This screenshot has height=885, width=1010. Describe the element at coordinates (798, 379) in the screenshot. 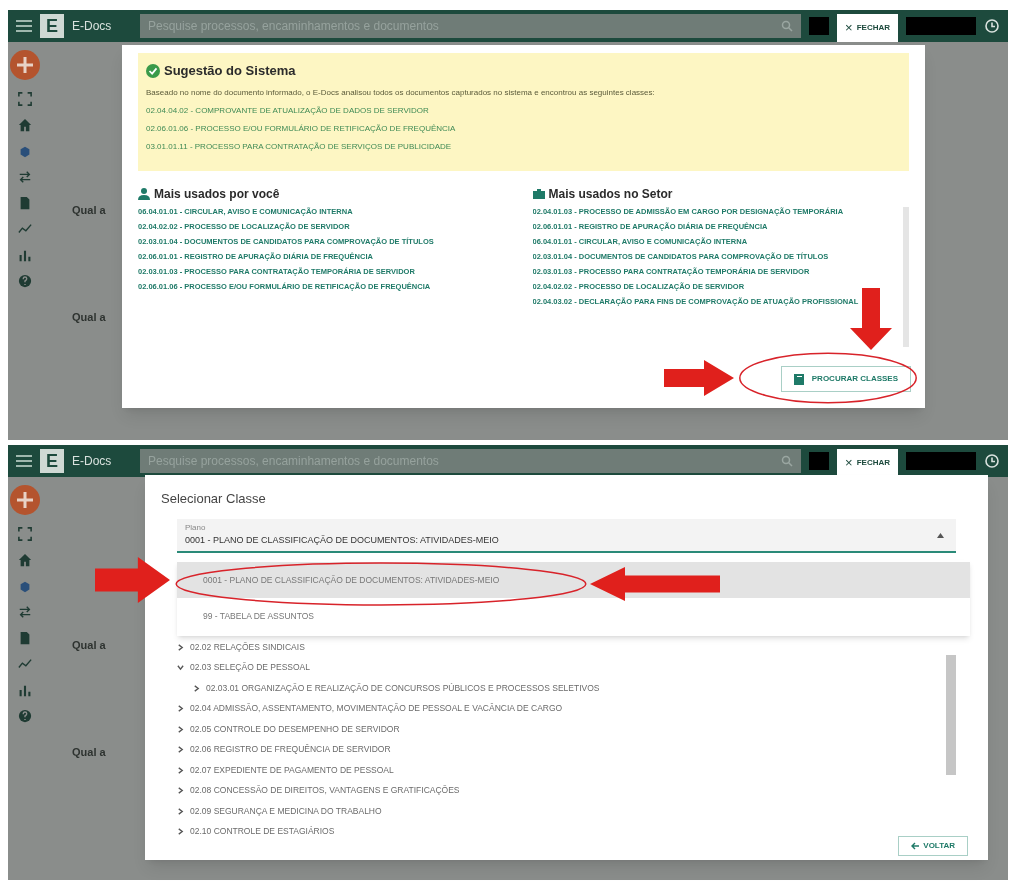

I see `book-icon` at that location.